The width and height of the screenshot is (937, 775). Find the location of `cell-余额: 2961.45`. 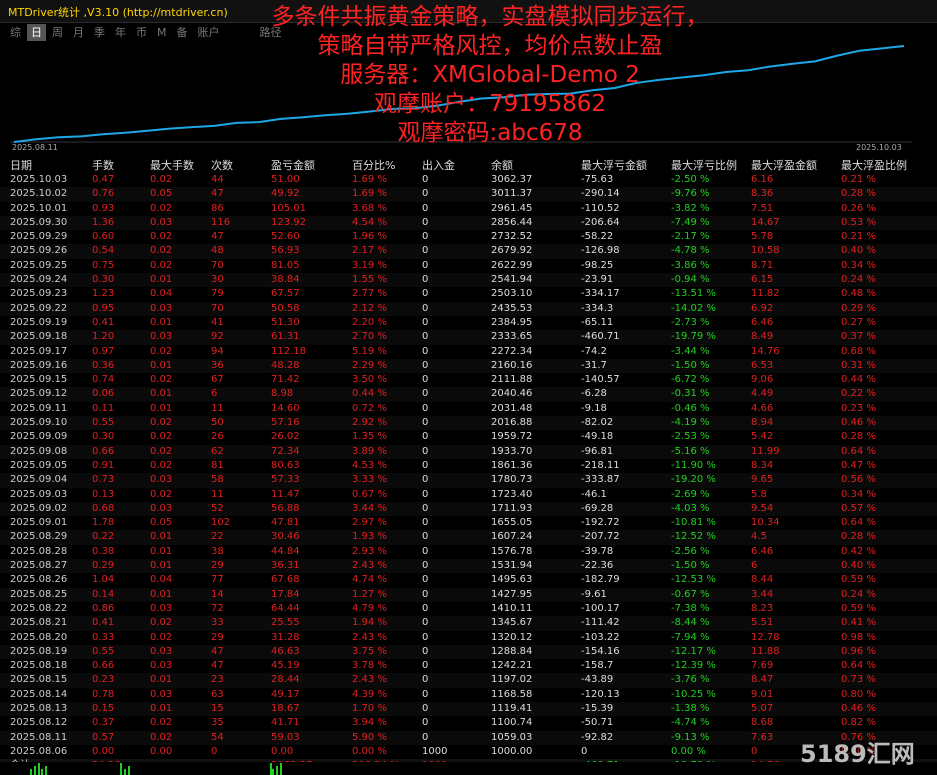

cell-余额: 2961.45 is located at coordinates (512, 208).